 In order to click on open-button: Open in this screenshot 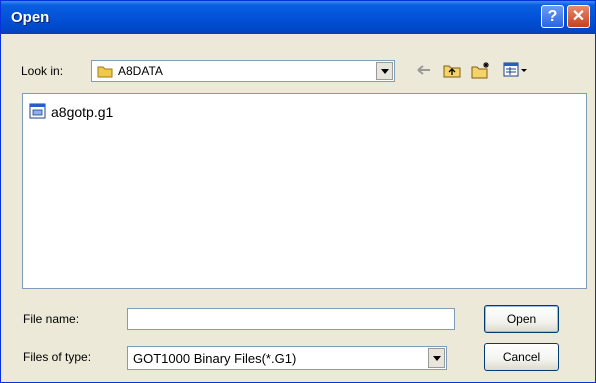, I will do `click(521, 319)`.